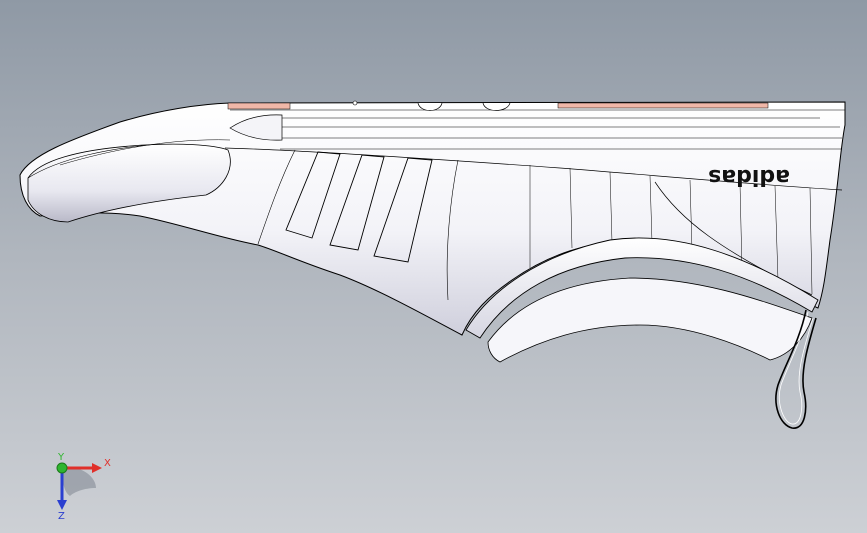 Image resolution: width=867 pixels, height=533 pixels. What do you see at coordinates (107, 463) in the screenshot?
I see `x-axis-label: X` at bounding box center [107, 463].